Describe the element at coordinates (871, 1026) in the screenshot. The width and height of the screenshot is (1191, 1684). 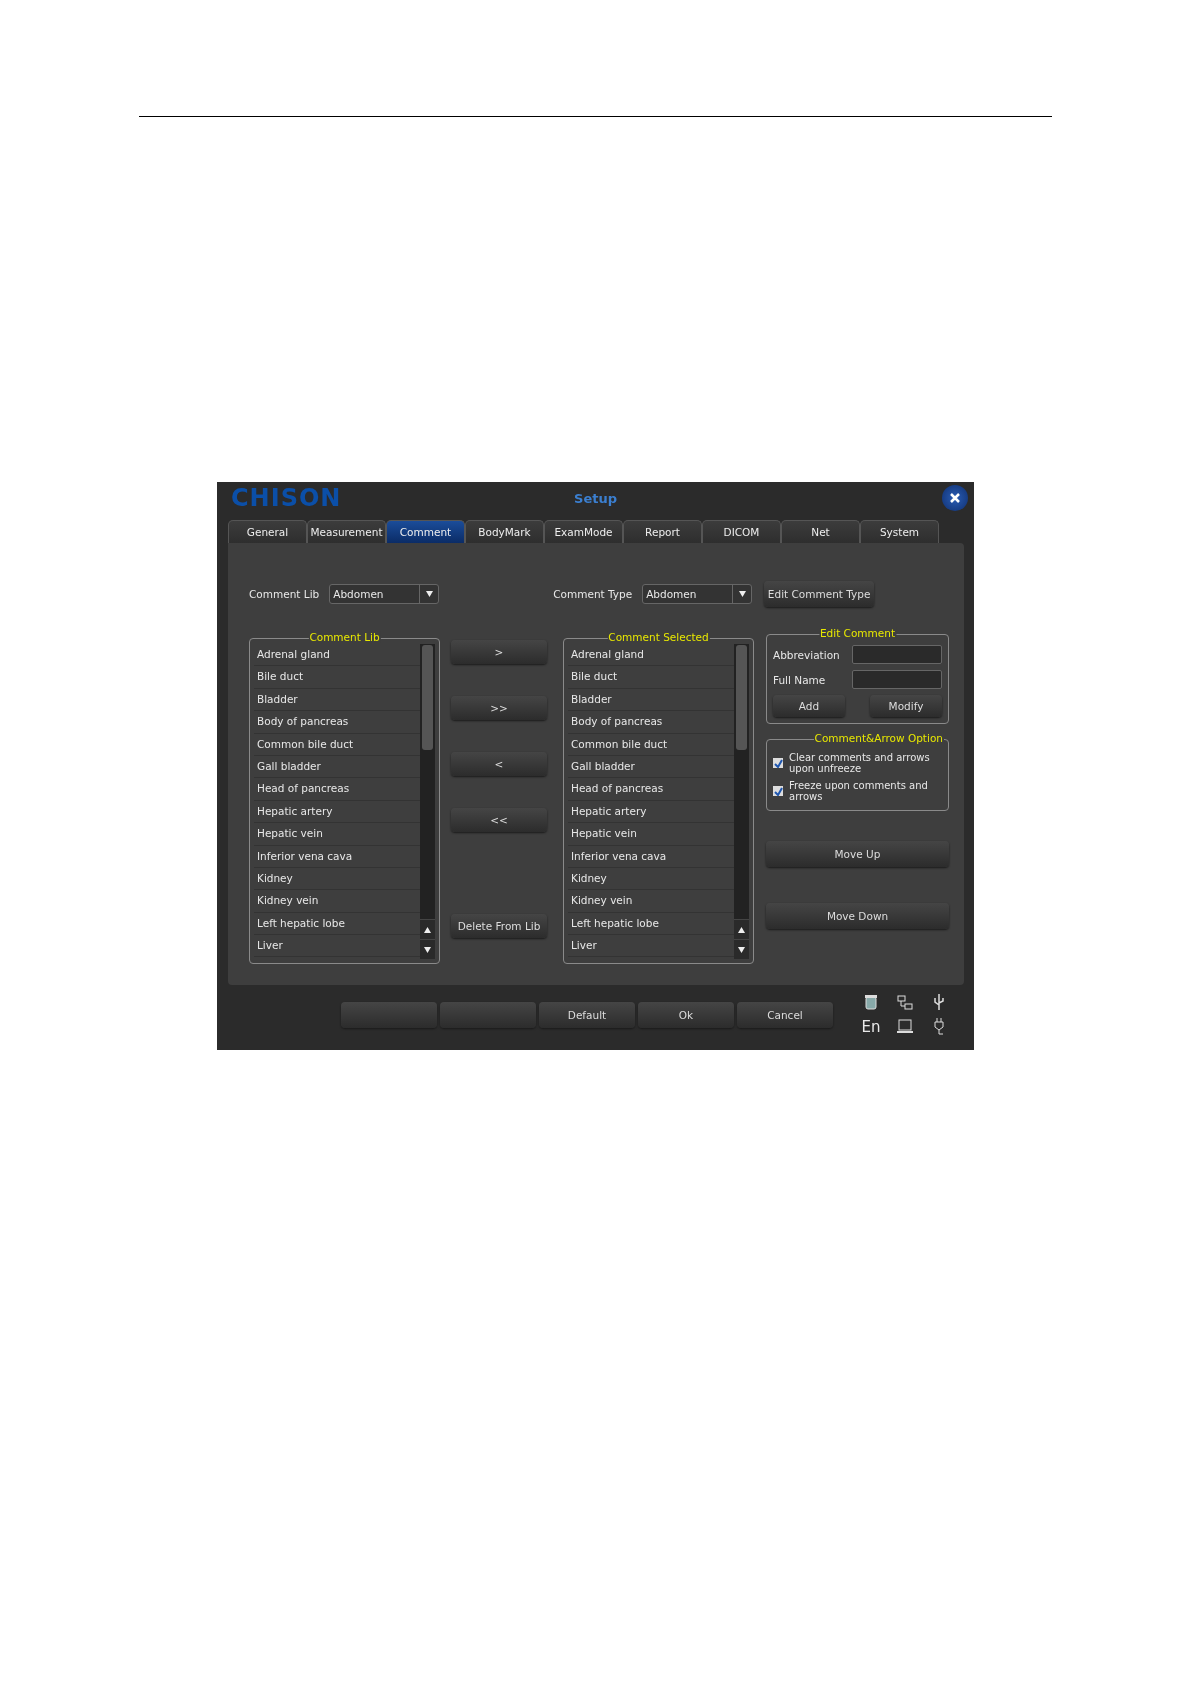
I see `language-indicator: En` at that location.